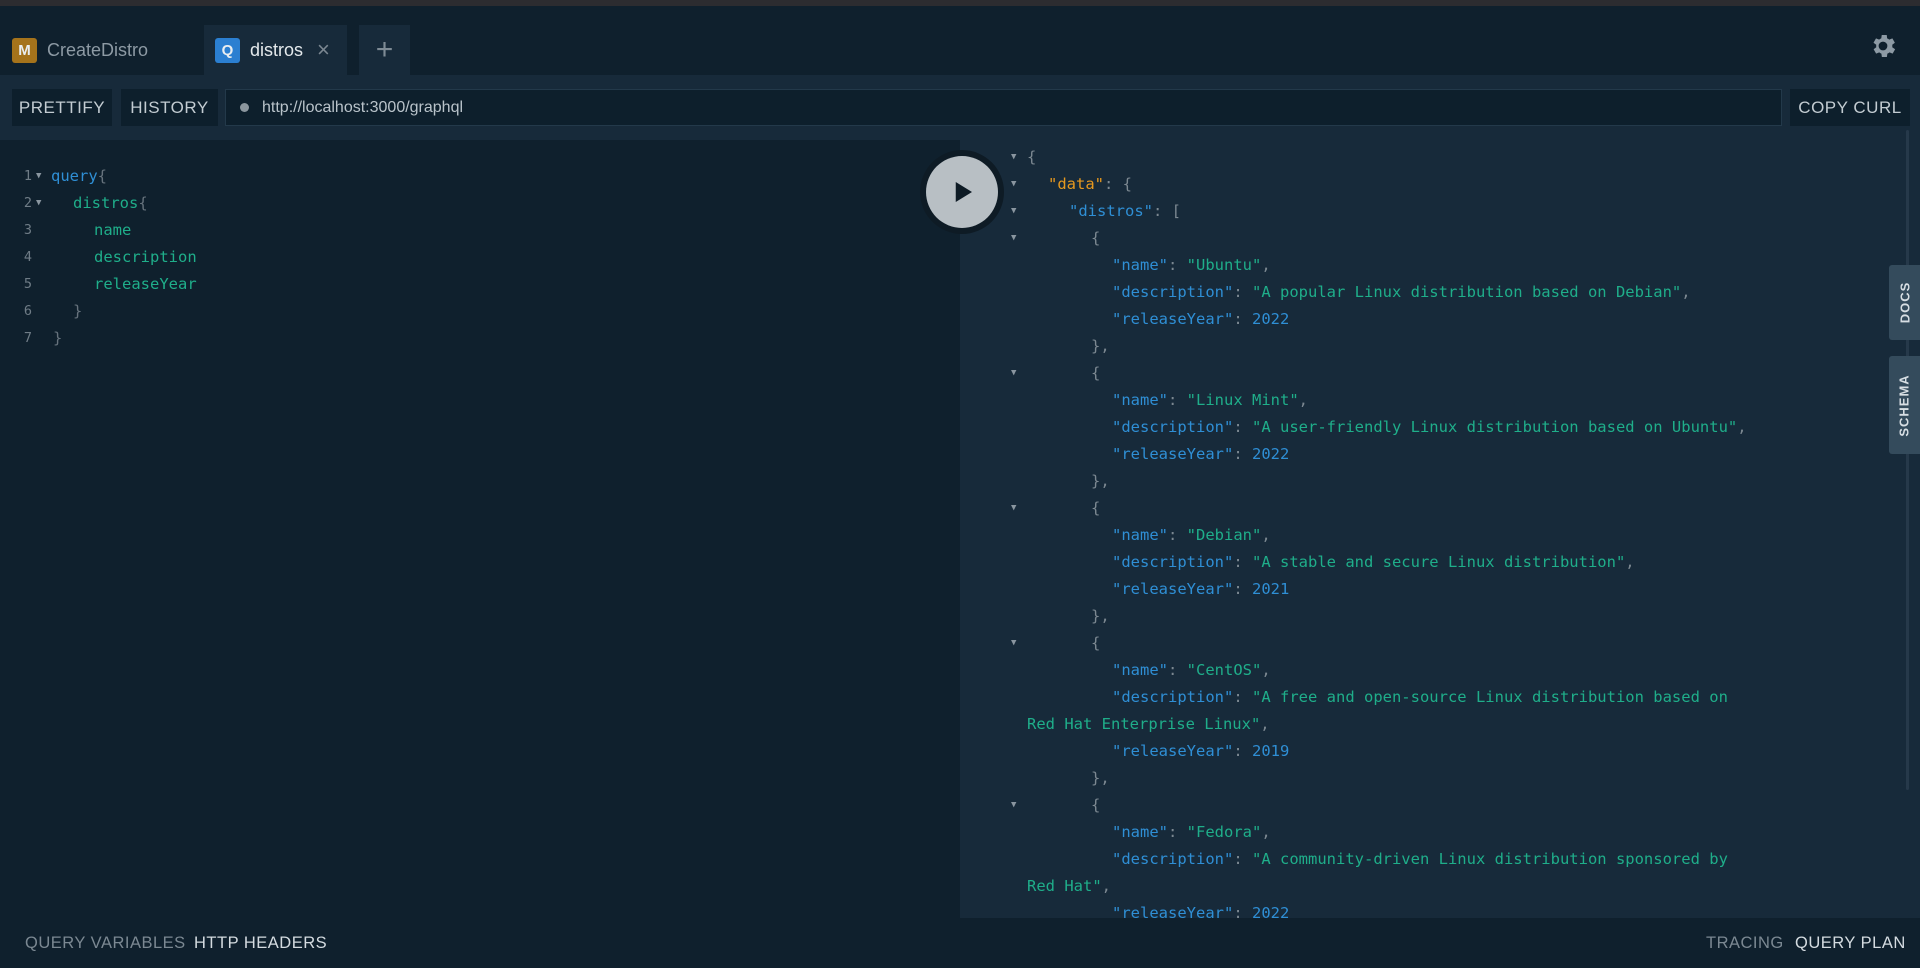 The width and height of the screenshot is (1920, 968). Describe the element at coordinates (1745, 943) in the screenshot. I see `tracing-tab: TRACING` at that location.